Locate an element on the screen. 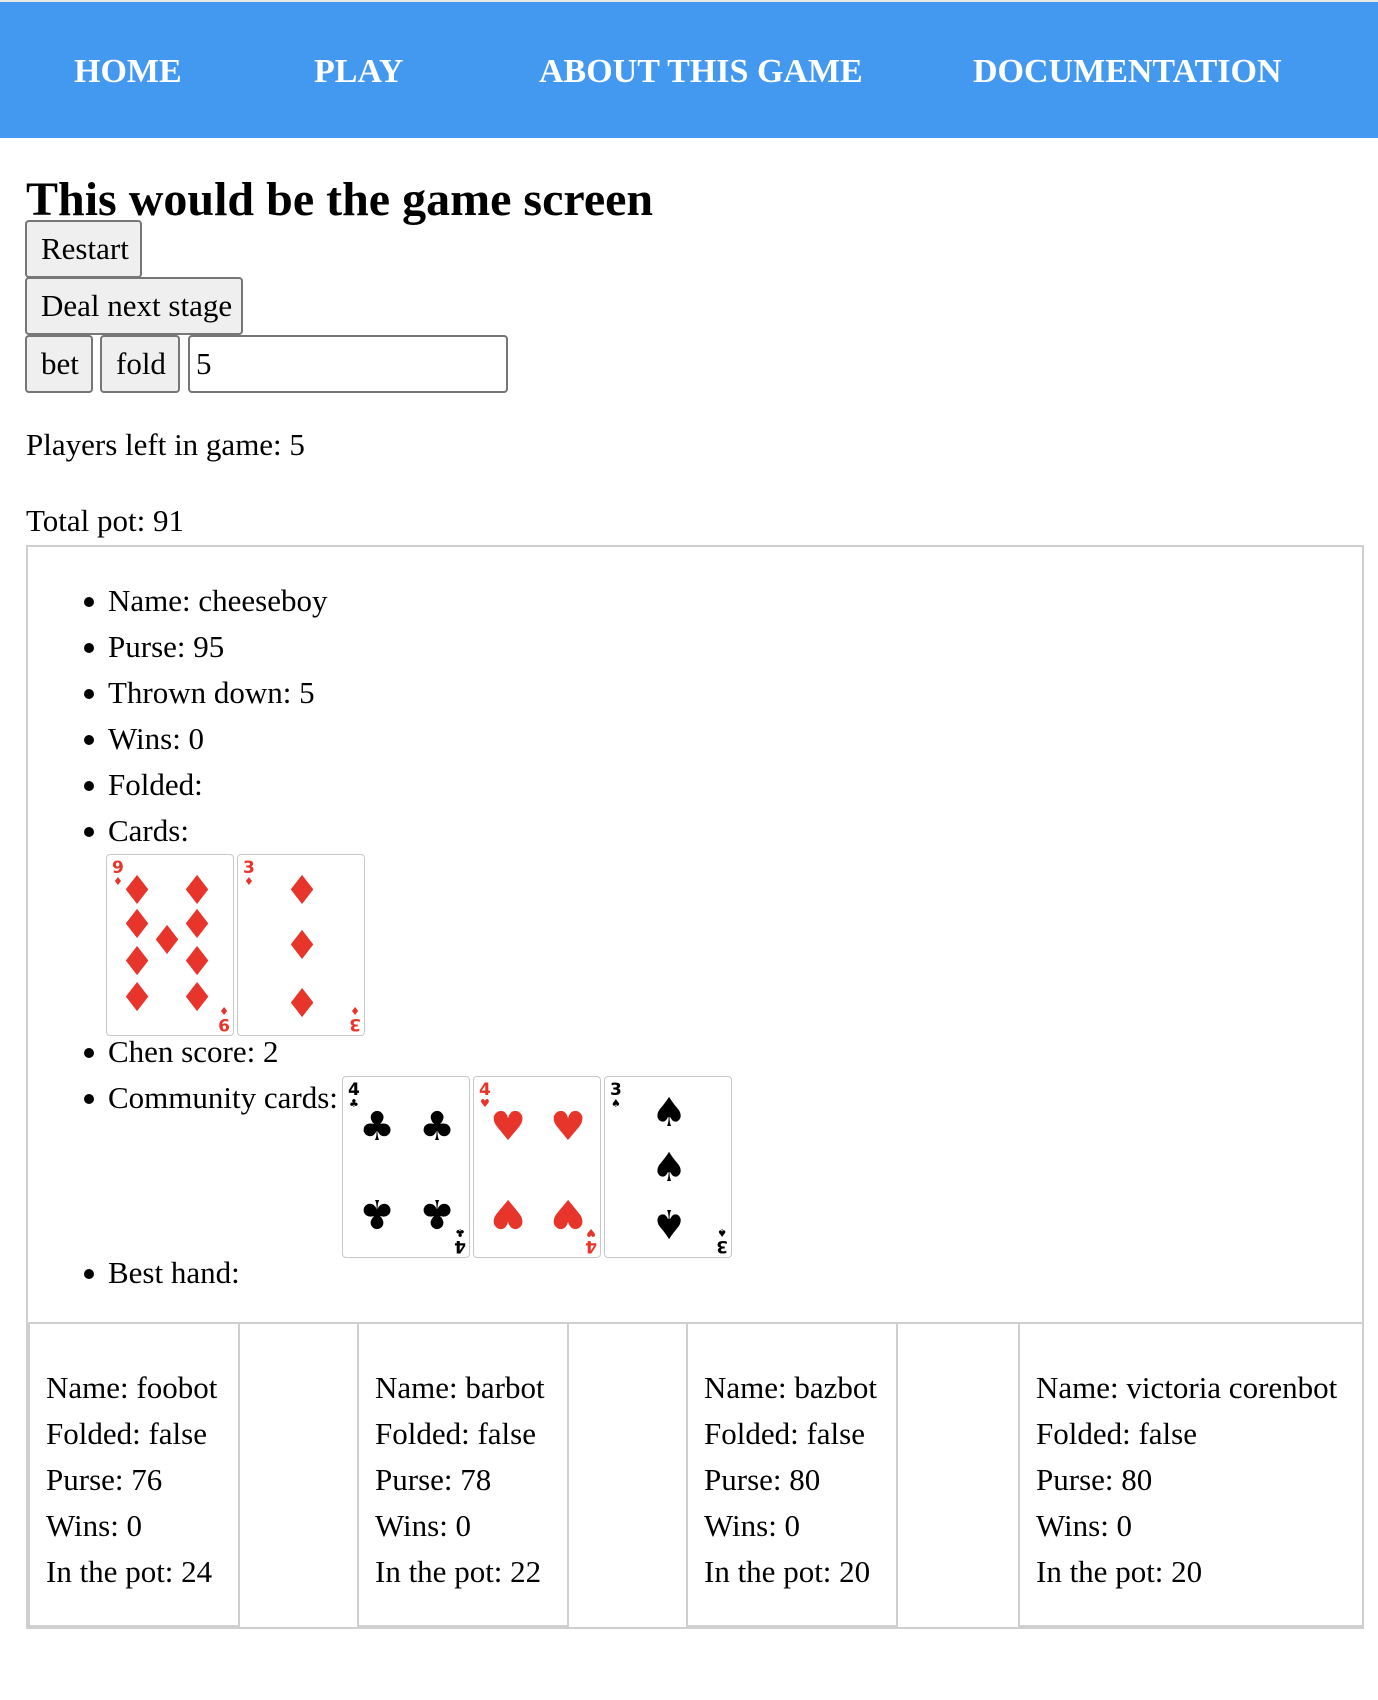 The height and width of the screenshot is (1700, 1378). player-cards-item: Cards: is located at coordinates (136, 831).